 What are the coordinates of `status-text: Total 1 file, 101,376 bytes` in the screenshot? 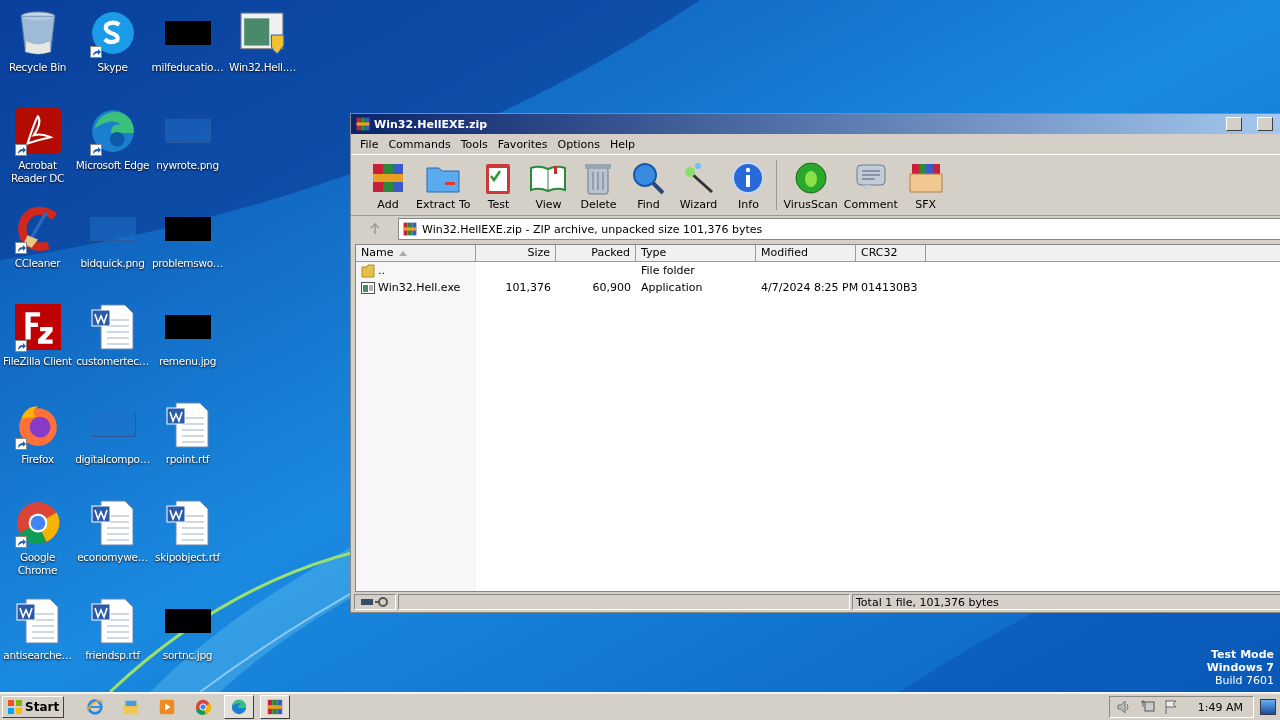 It's located at (927, 602).